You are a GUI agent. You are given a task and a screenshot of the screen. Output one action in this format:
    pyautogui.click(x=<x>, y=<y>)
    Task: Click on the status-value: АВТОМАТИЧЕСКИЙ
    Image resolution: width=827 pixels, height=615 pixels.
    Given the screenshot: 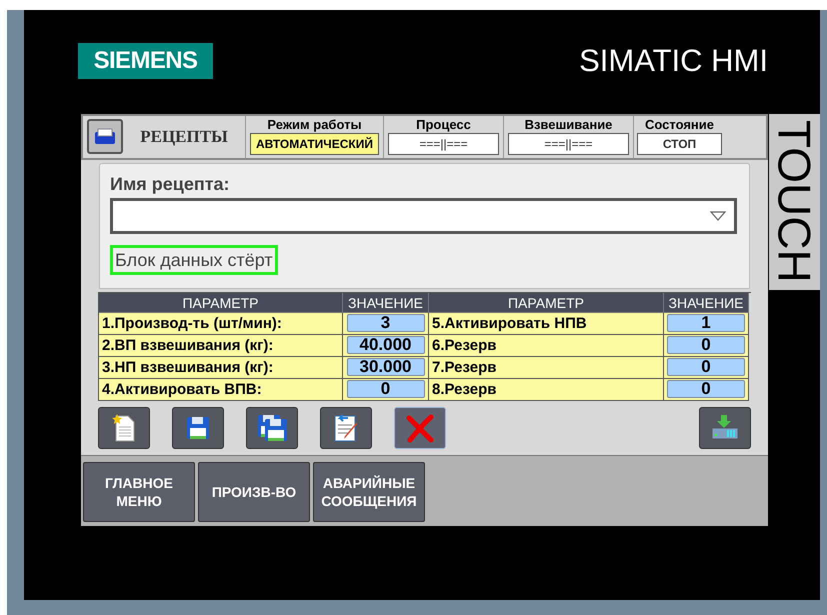 What is the action you would take?
    pyautogui.click(x=314, y=143)
    